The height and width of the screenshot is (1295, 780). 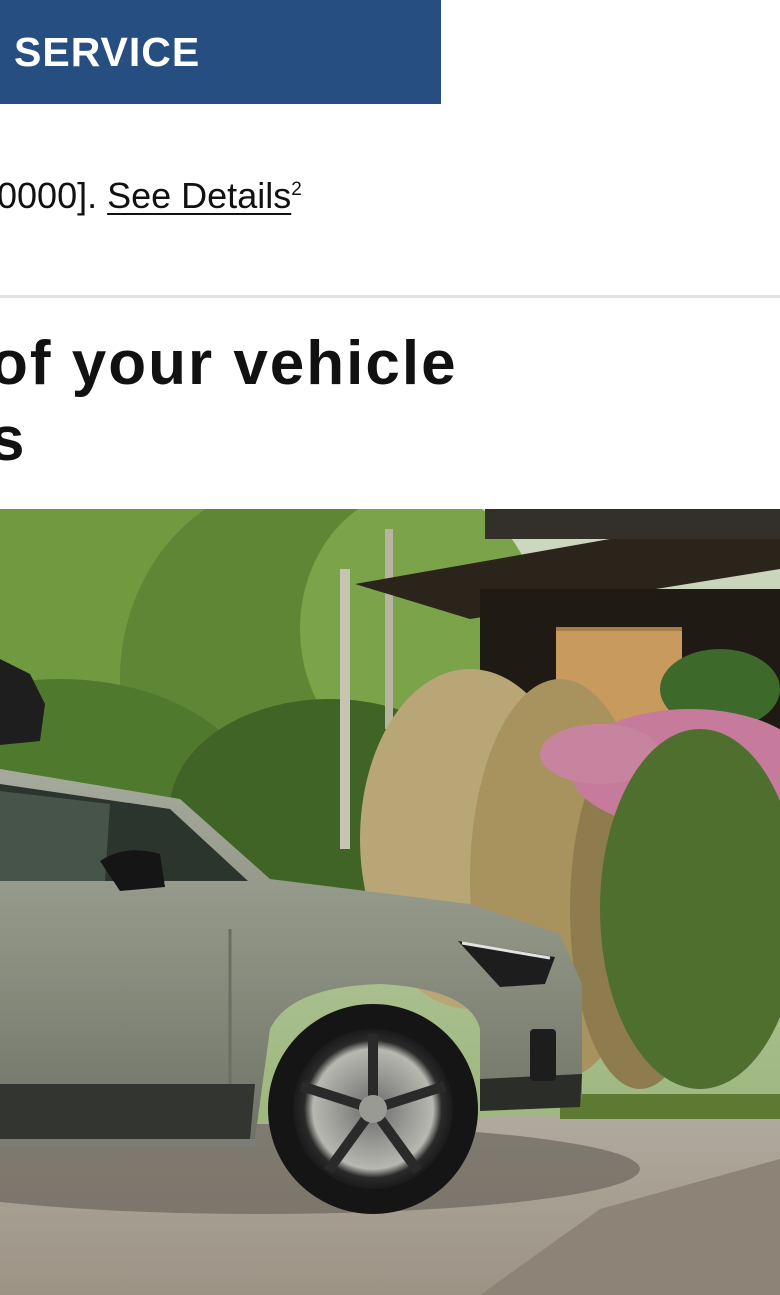 What do you see at coordinates (390, 296) in the screenshot?
I see `section-divider` at bounding box center [390, 296].